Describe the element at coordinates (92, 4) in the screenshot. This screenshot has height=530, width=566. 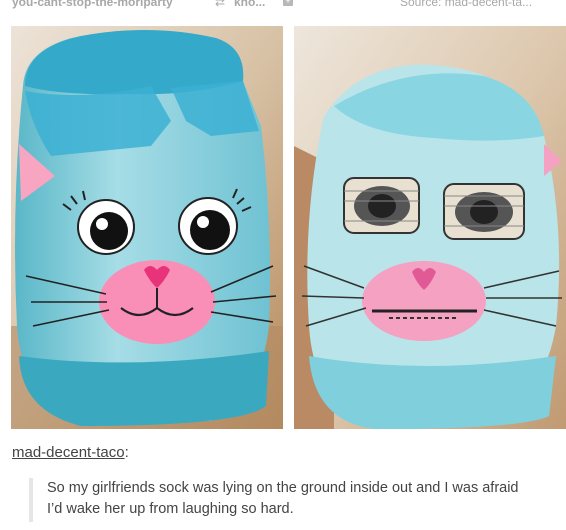
I see `via-blog-link: you-cant-stop-the-moriparty` at that location.